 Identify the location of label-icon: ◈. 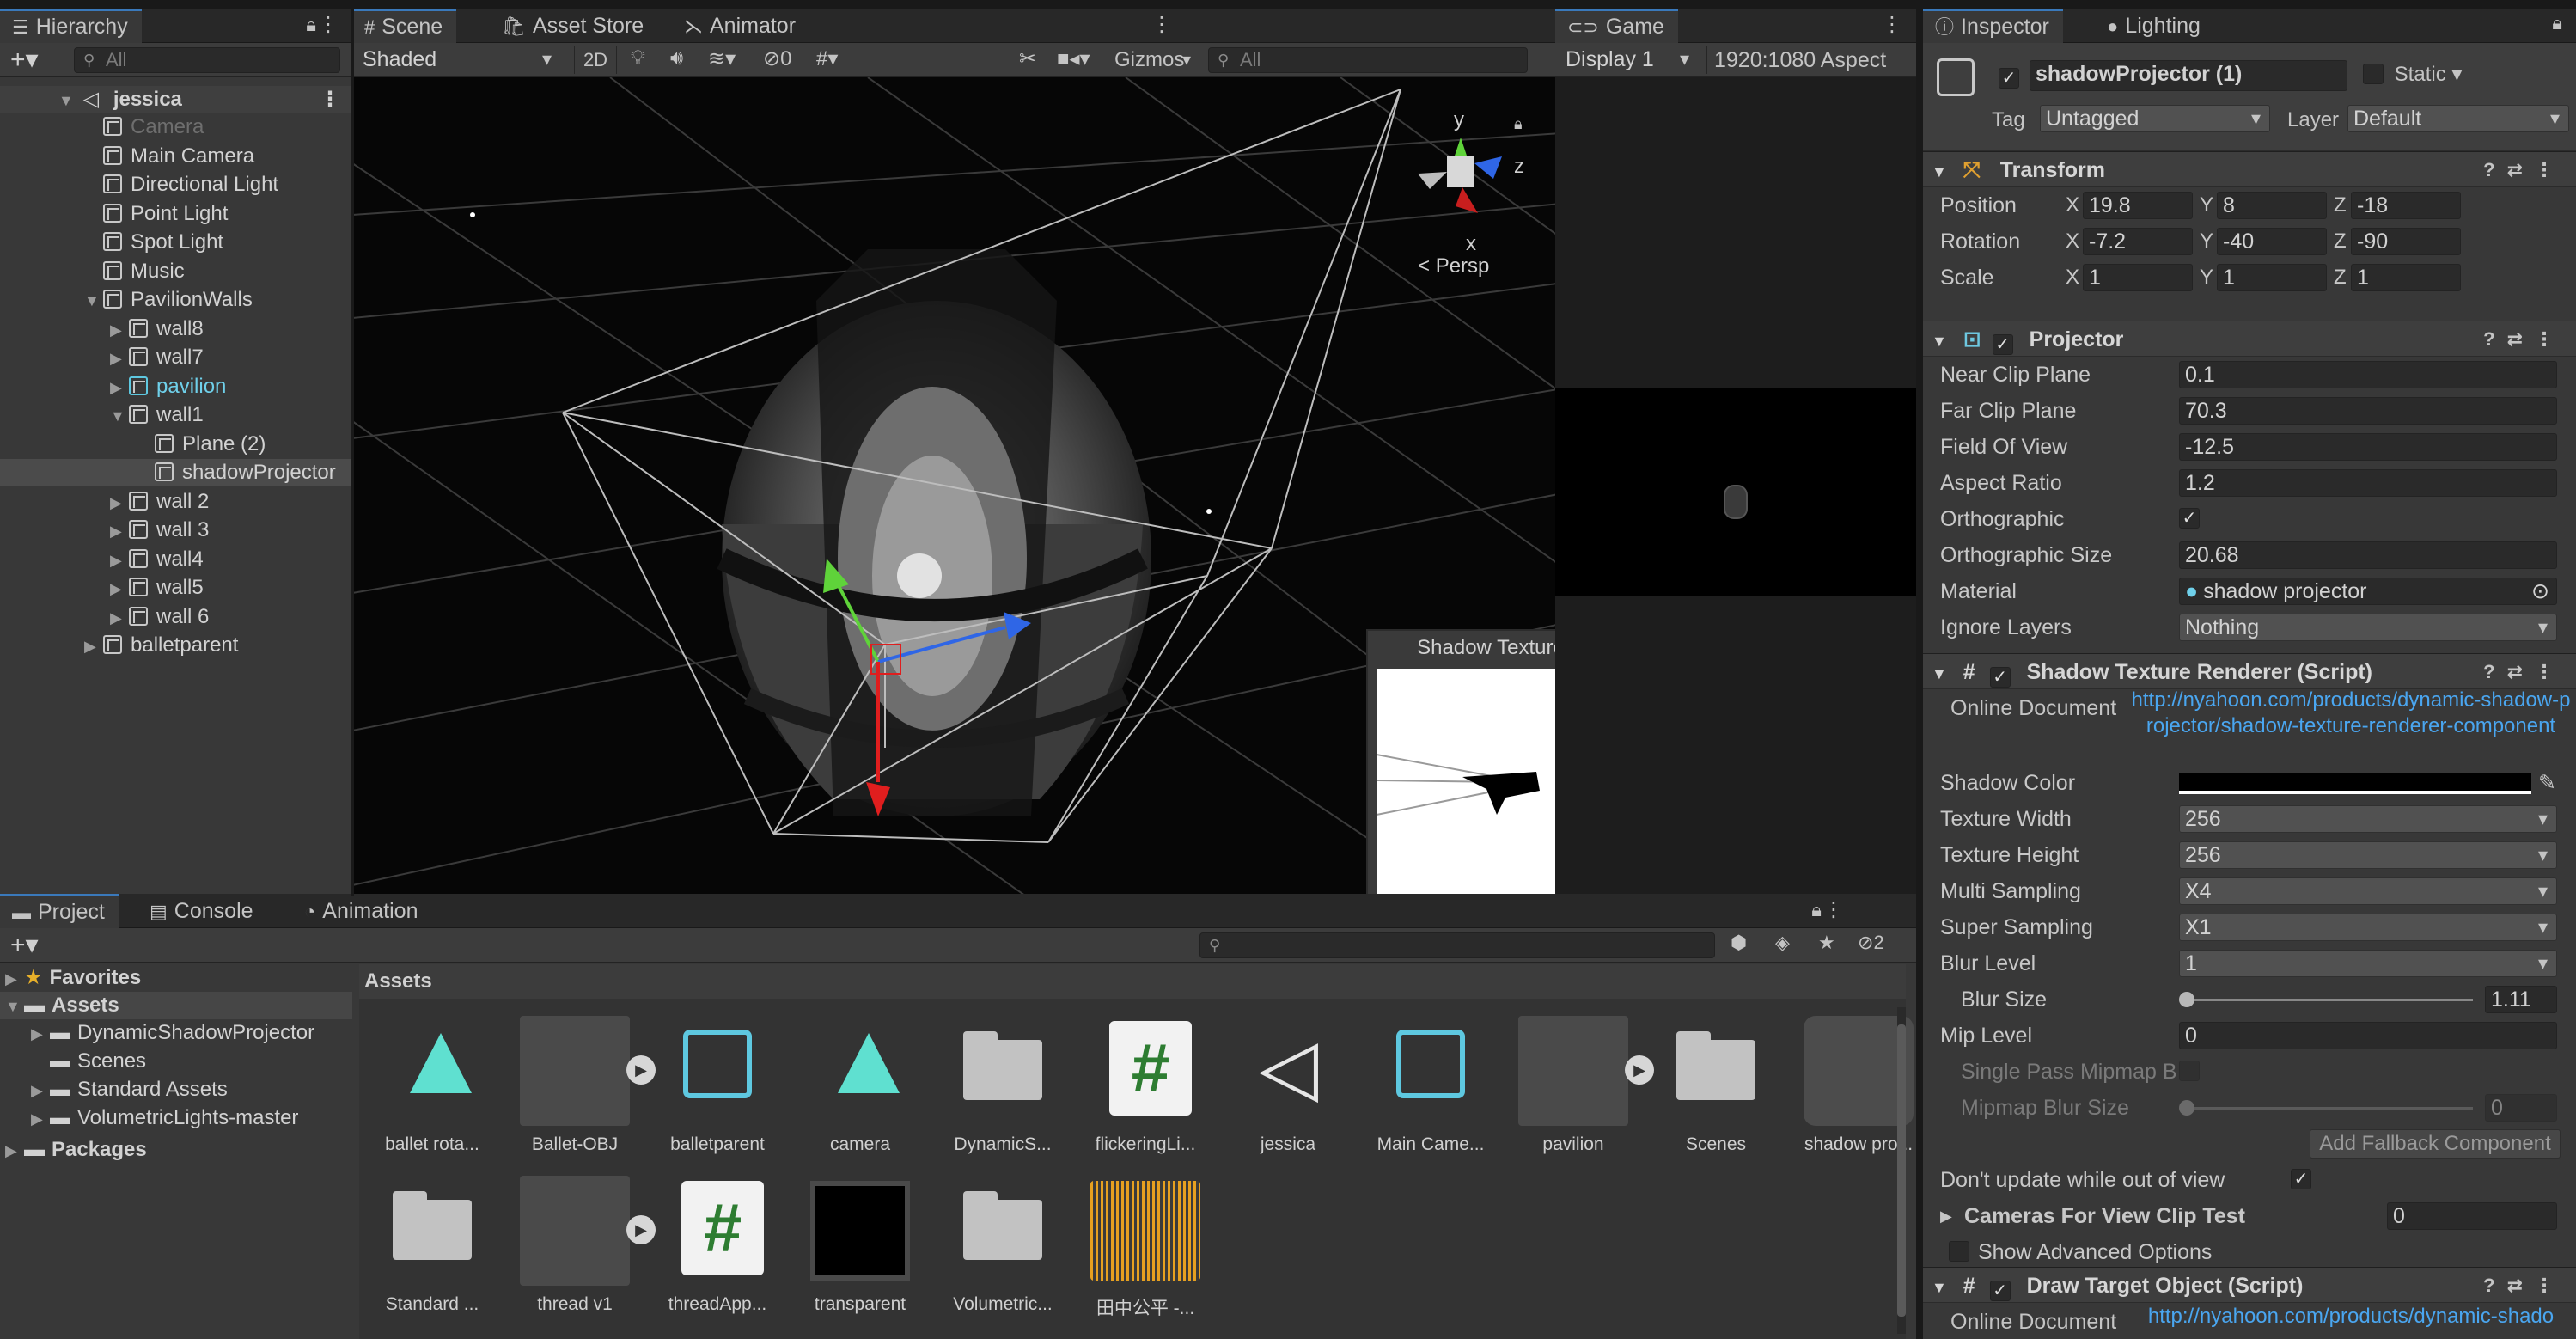
(1782, 943).